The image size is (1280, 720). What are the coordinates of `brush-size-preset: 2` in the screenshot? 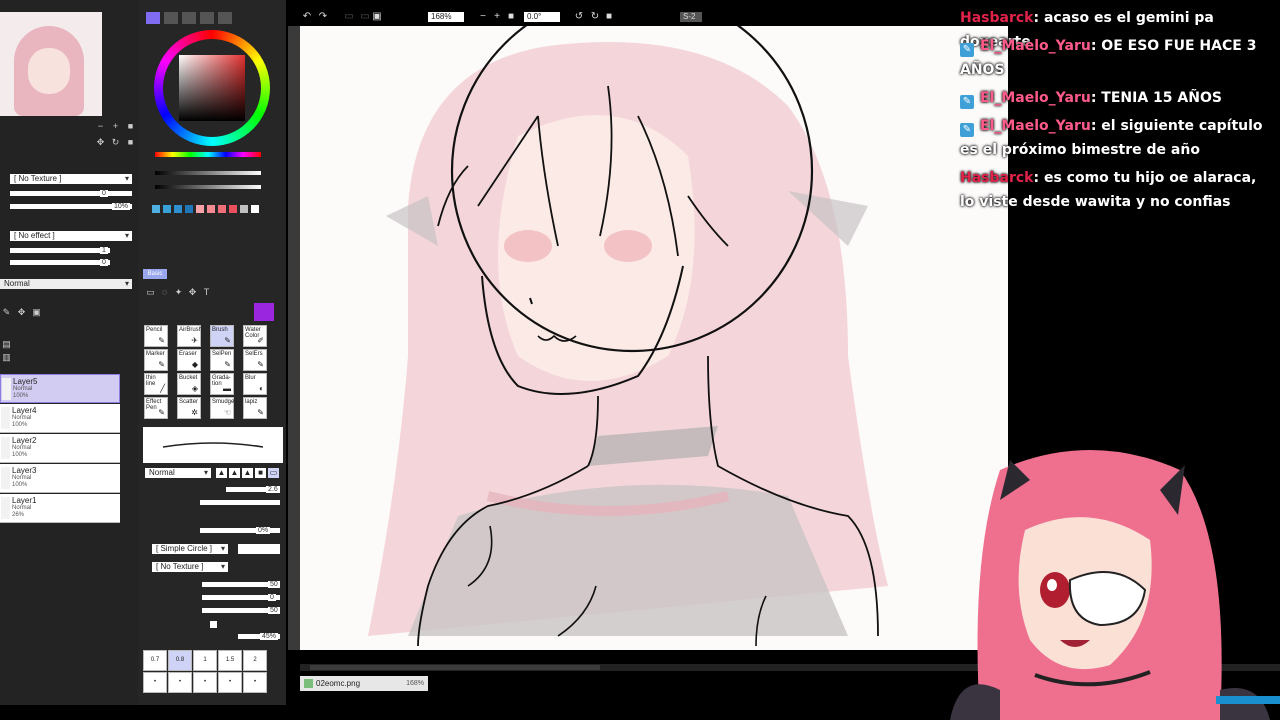 It's located at (255, 660).